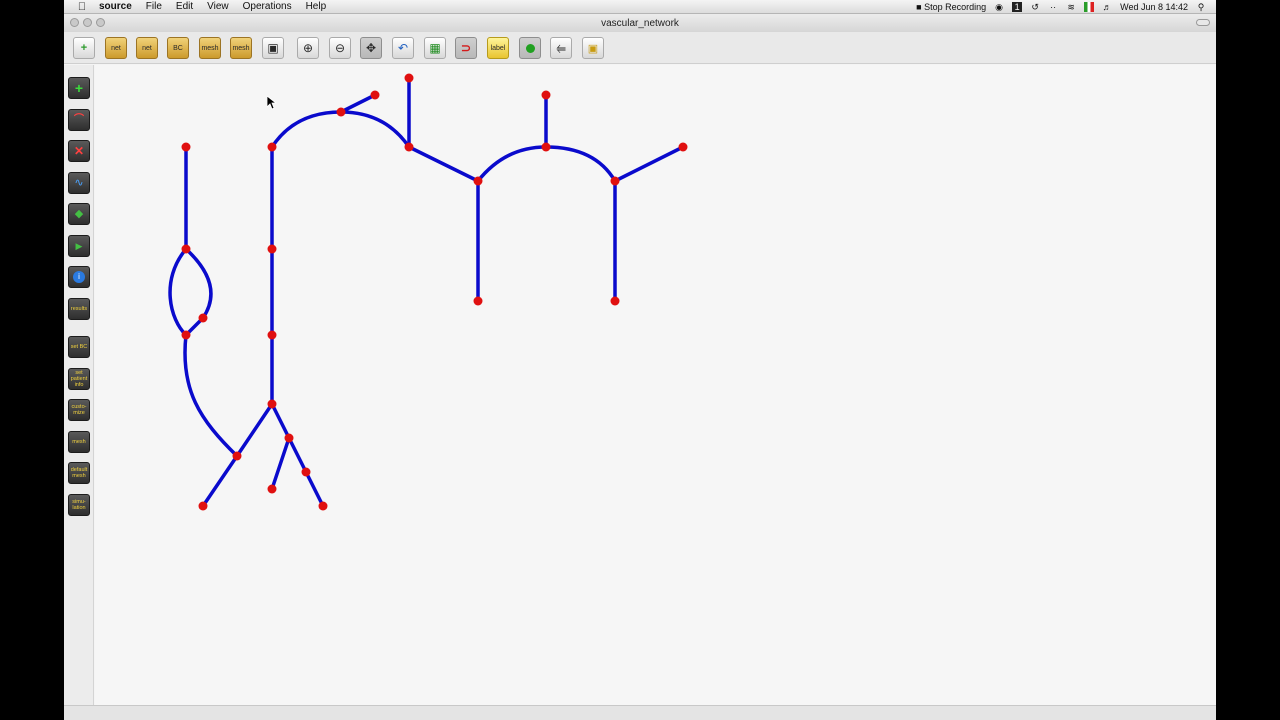 This screenshot has width=1280, height=720. Describe the element at coordinates (203, 506) in the screenshot. I see `network-node-n6` at that location.